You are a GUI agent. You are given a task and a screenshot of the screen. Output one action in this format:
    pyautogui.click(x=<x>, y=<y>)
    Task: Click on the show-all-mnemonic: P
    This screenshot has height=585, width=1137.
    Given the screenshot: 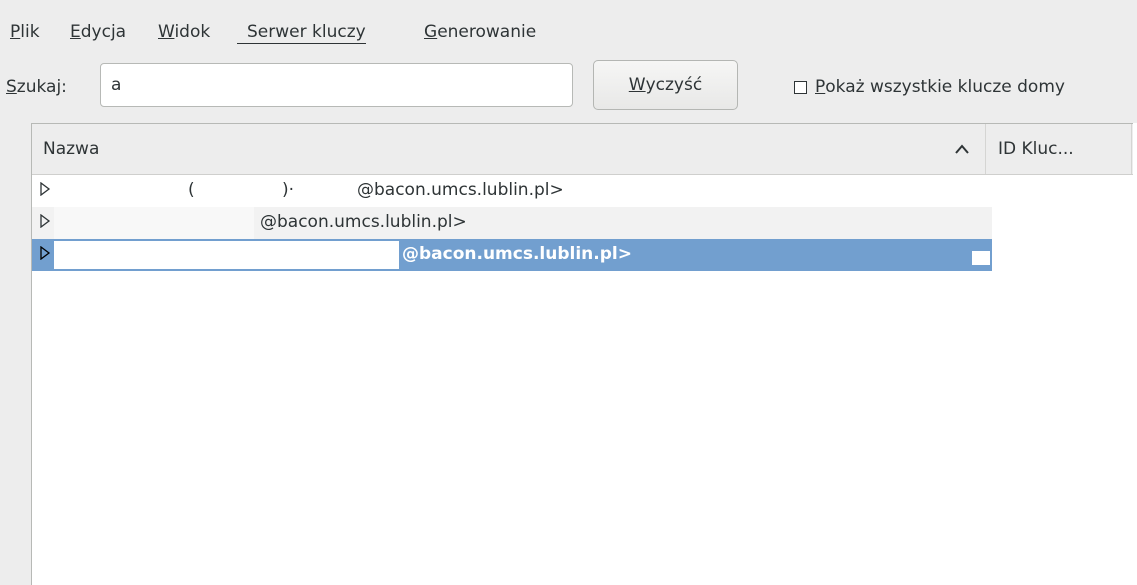 What is the action you would take?
    pyautogui.click(x=820, y=87)
    